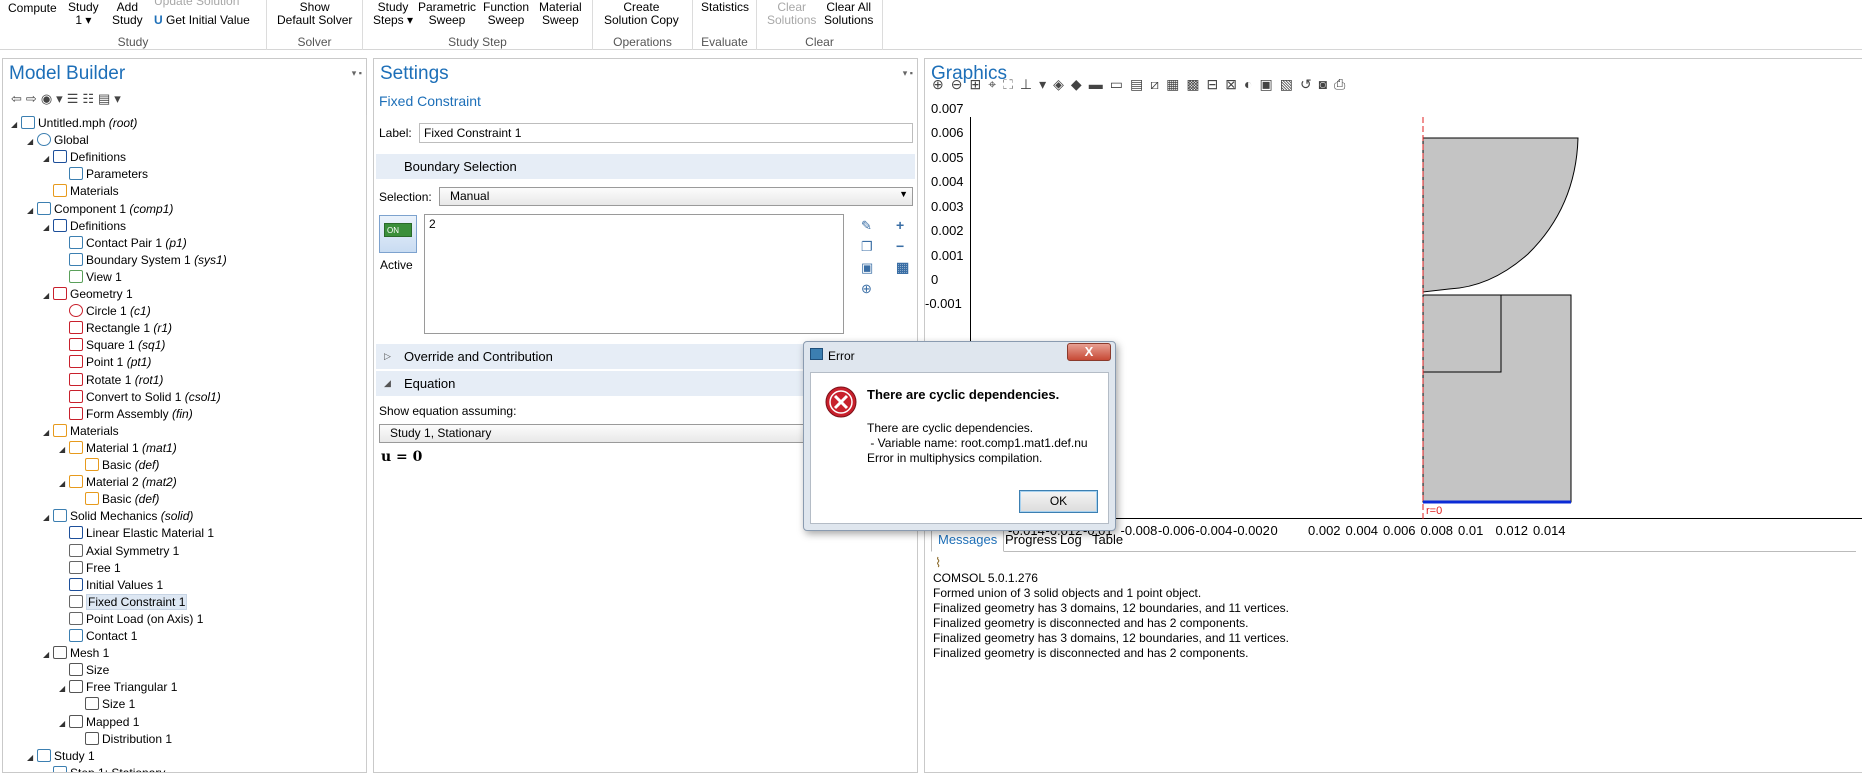 This screenshot has width=1862, height=773. What do you see at coordinates (54, 98) in the screenshot?
I see `show-icon: ◉▾` at bounding box center [54, 98].